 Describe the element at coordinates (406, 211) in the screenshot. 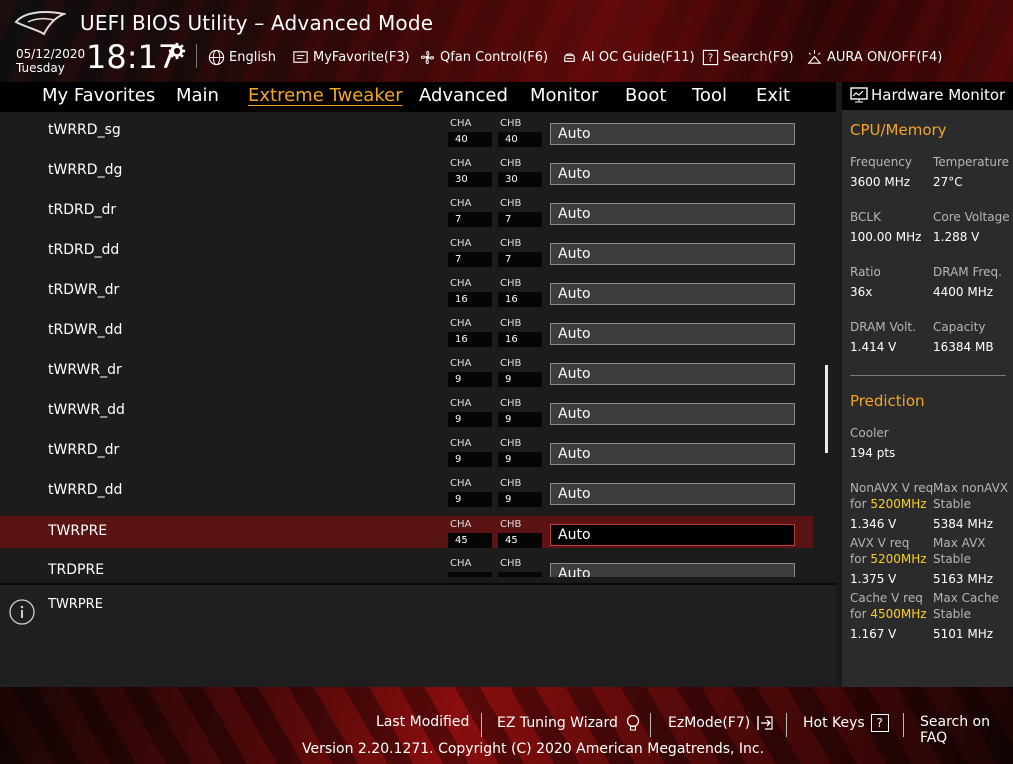

I see `setting-row: tRDRD_dr CHA 7 CHB 7 Auto` at that location.